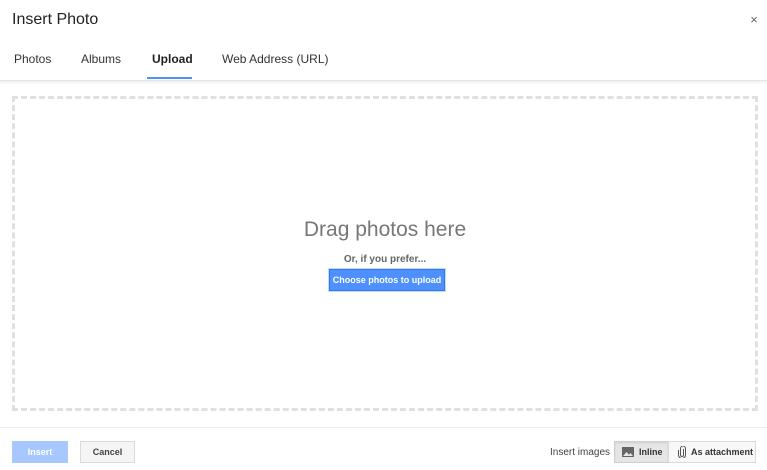  What do you see at coordinates (172, 59) in the screenshot?
I see `tab-upload: Upload` at bounding box center [172, 59].